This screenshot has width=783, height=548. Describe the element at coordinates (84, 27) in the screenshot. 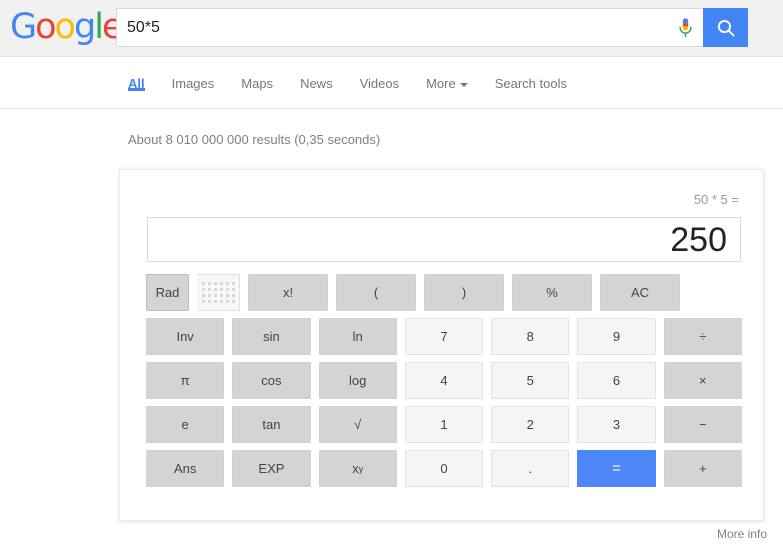

I see `logo-letter-g2: g` at that location.